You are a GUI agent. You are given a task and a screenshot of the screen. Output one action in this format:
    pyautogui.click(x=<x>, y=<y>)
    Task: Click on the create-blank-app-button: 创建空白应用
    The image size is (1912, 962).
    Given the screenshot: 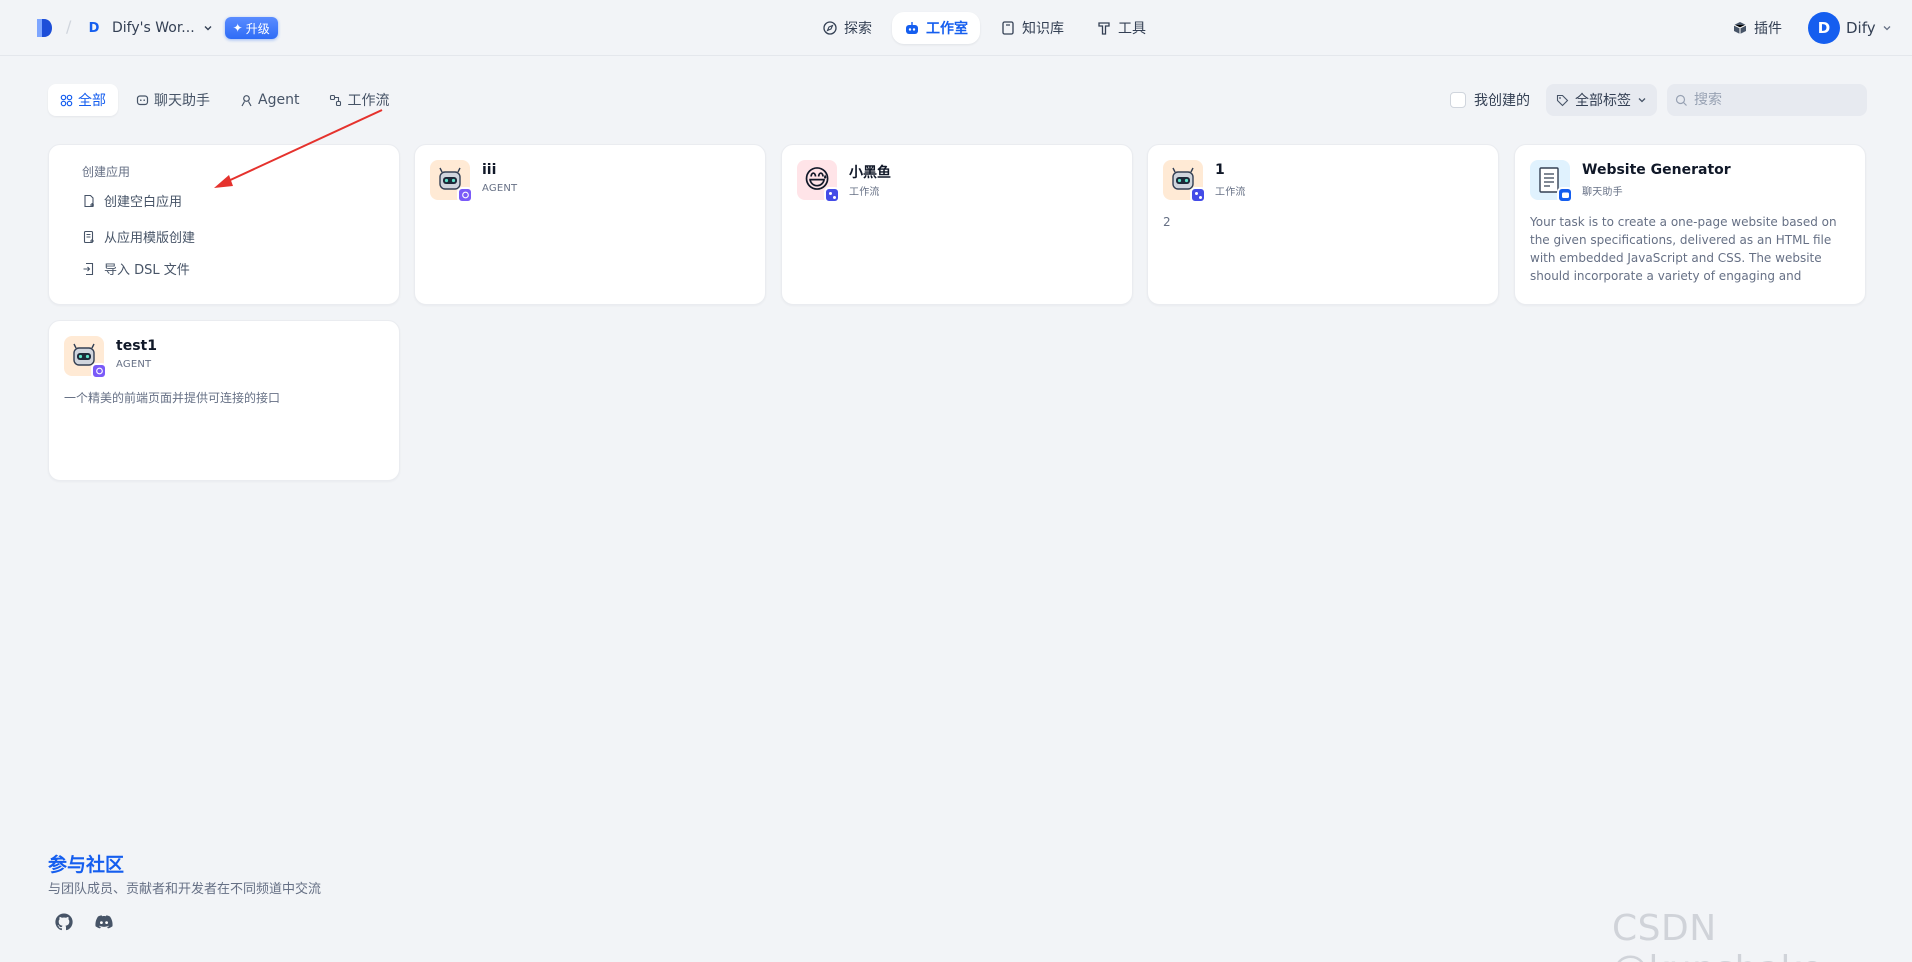 What is the action you would take?
    pyautogui.click(x=132, y=200)
    